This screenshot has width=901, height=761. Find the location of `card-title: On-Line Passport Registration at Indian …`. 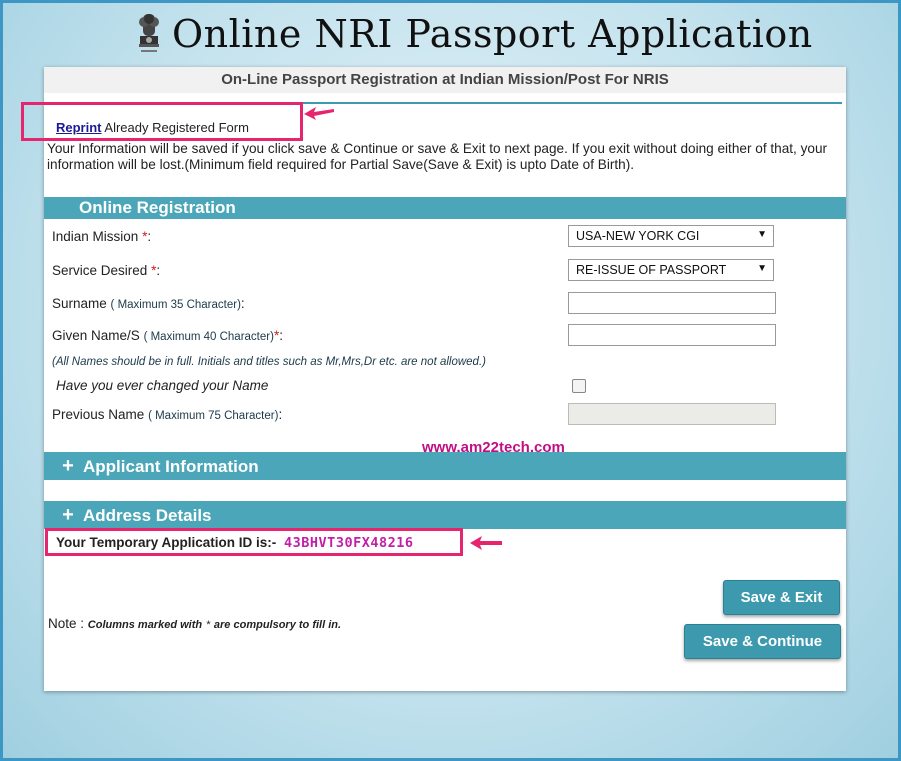

card-title: On-Line Passport Registration at Indian … is located at coordinates (445, 80).